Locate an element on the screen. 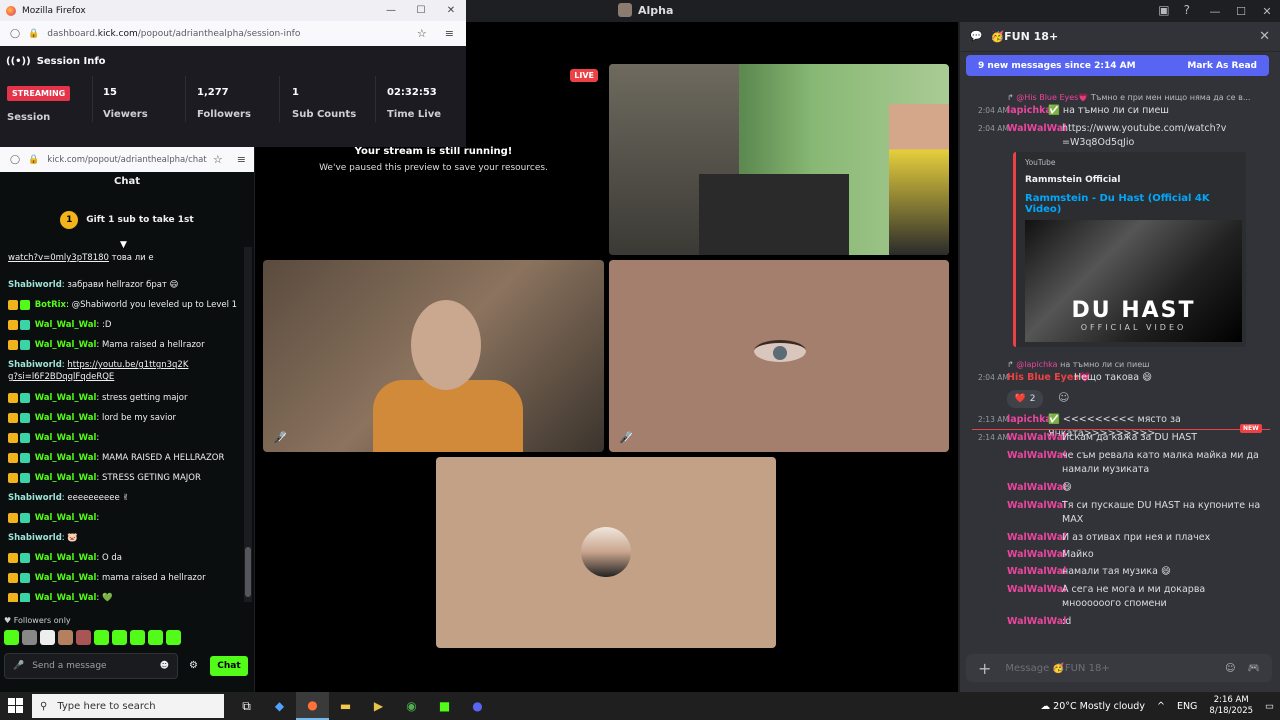  stat-time-live: 02:32:53 Time Live is located at coordinates (420, 99).